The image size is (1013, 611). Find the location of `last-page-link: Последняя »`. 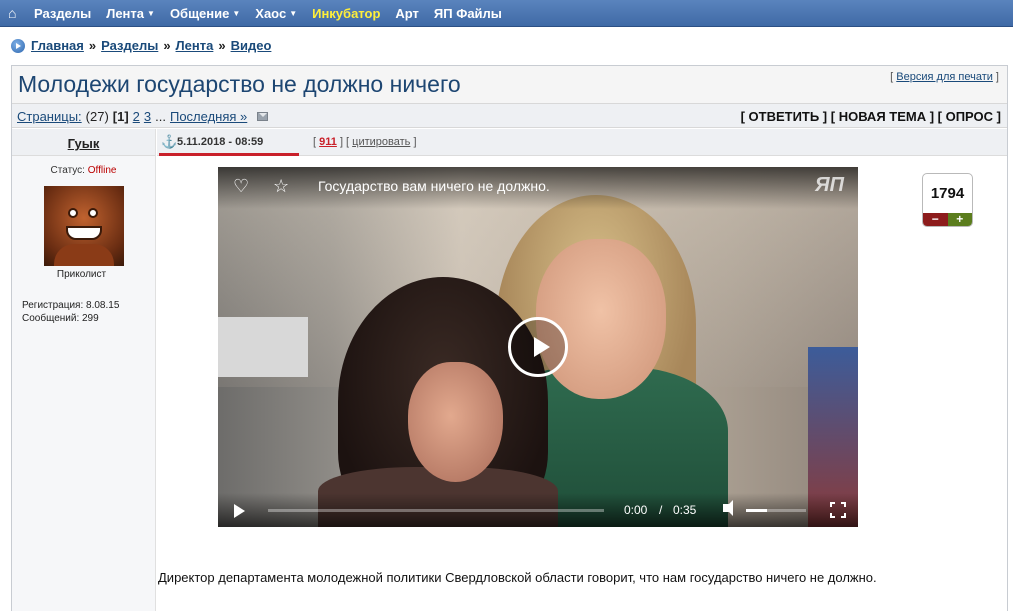

last-page-link: Последняя » is located at coordinates (208, 116).